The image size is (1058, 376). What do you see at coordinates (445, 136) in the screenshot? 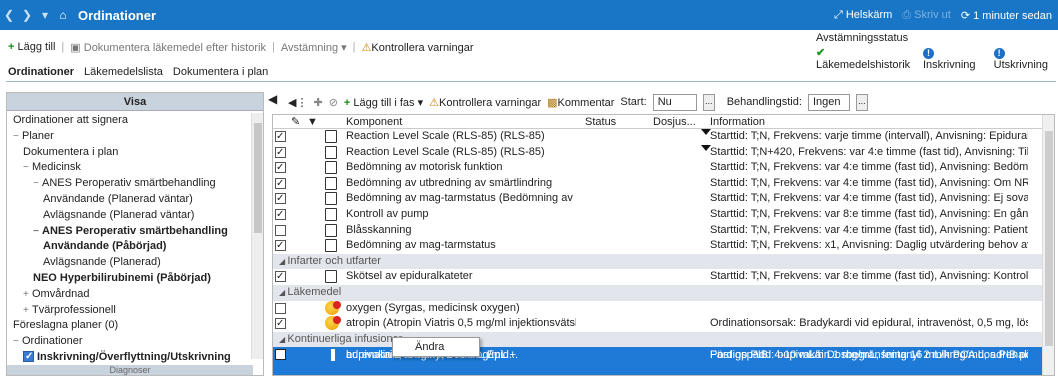
I see `row-komponent: Reaction Level Scale (RLS-85) (RLS-85)` at bounding box center [445, 136].